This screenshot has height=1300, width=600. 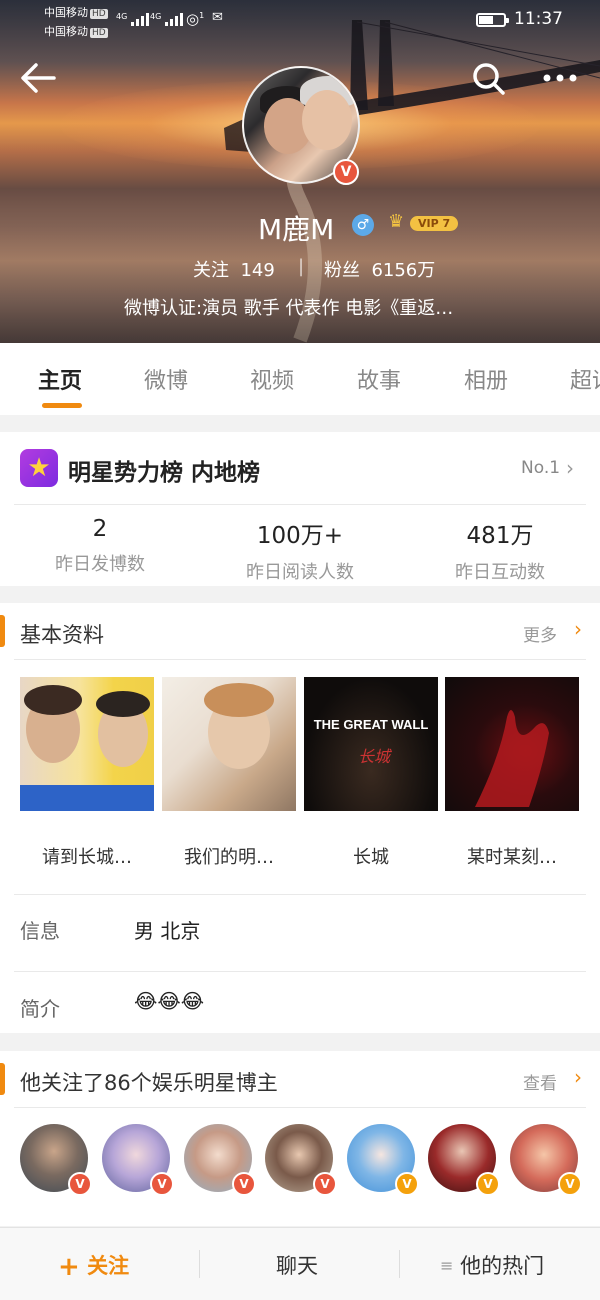 What do you see at coordinates (492, 1265) in the screenshot?
I see `hot-posts-button: ≡ 他的热门` at bounding box center [492, 1265].